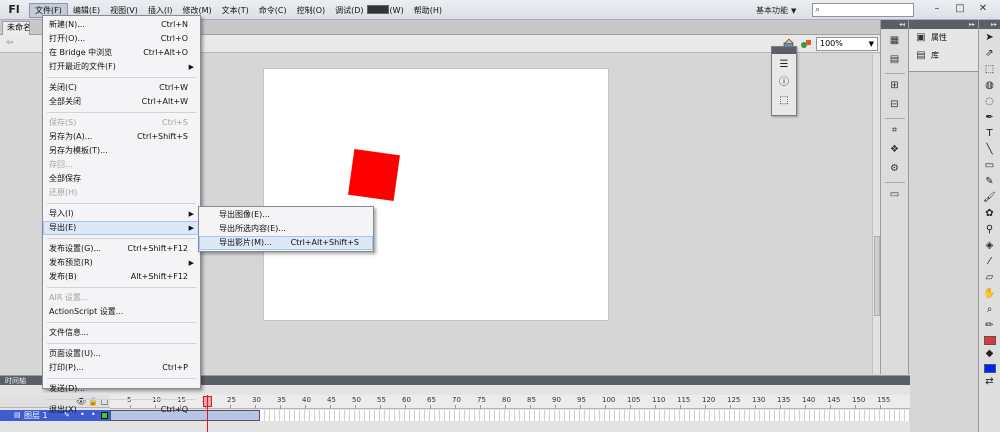 This screenshot has height=432, width=1000. What do you see at coordinates (943, 38) in the screenshot?
I see `properties-panel-link: ▣ 属性` at bounding box center [943, 38].